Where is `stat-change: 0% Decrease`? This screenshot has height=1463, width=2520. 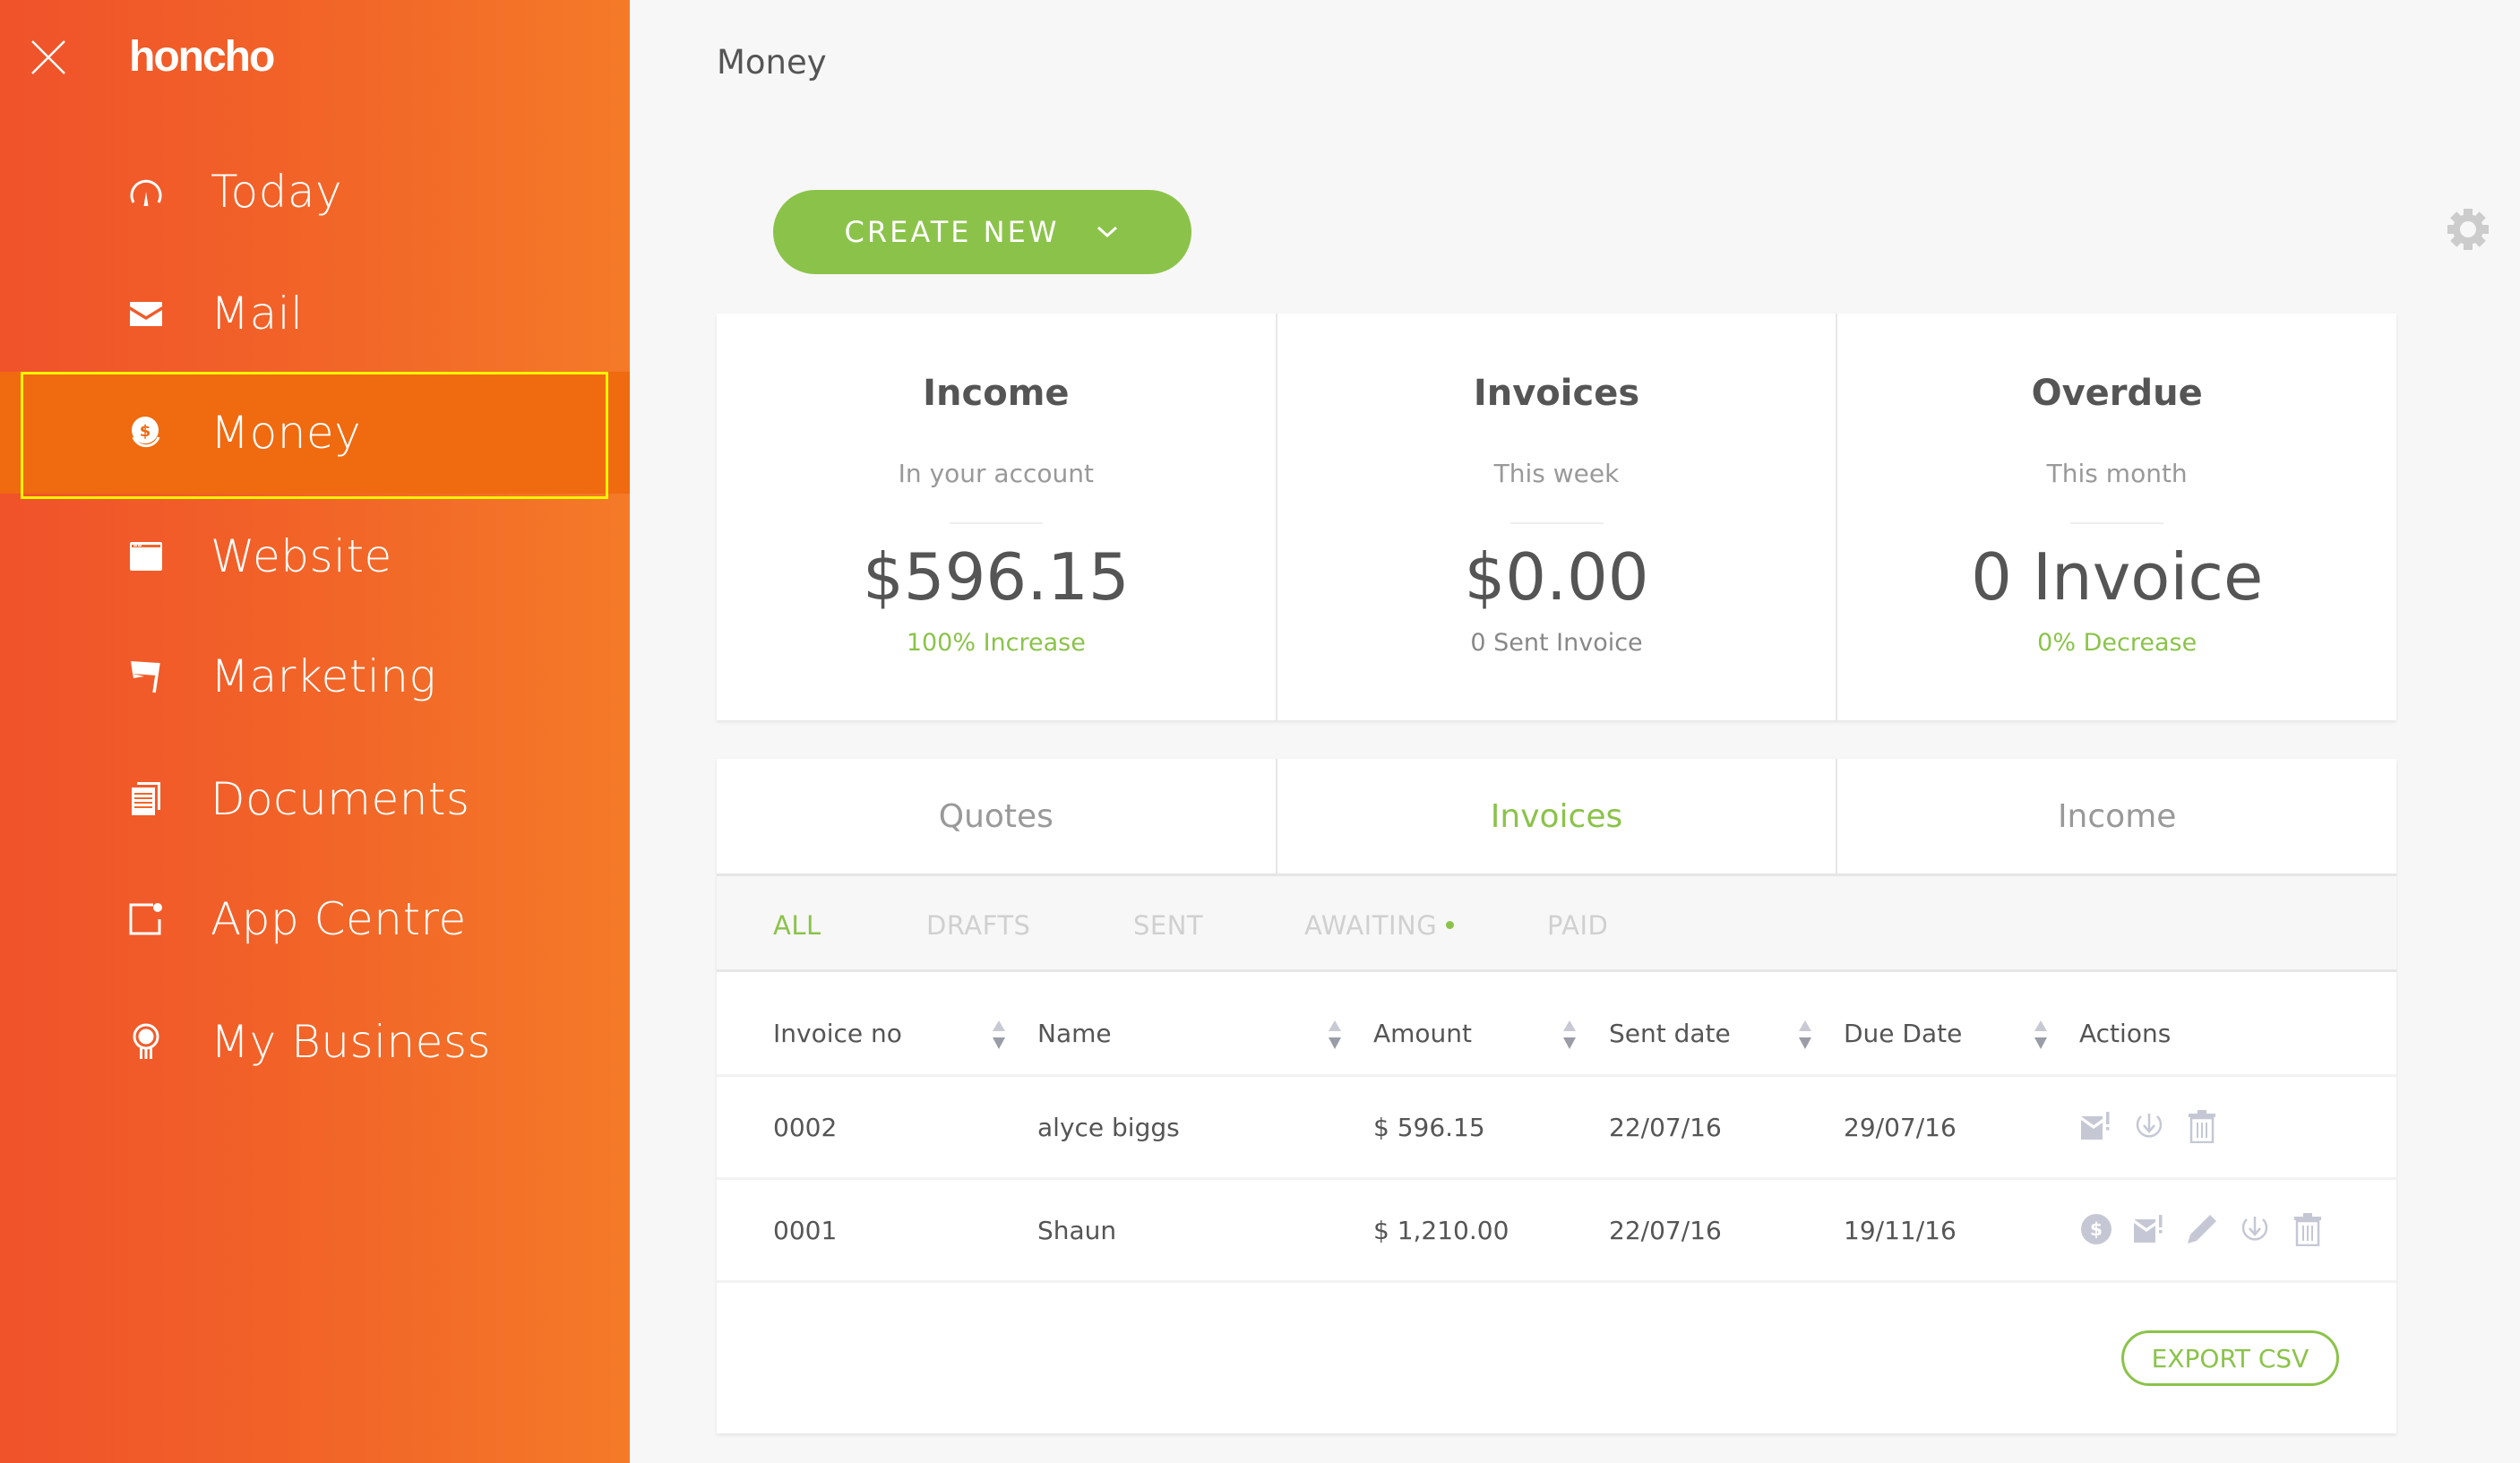 stat-change: 0% Decrease is located at coordinates (2117, 643).